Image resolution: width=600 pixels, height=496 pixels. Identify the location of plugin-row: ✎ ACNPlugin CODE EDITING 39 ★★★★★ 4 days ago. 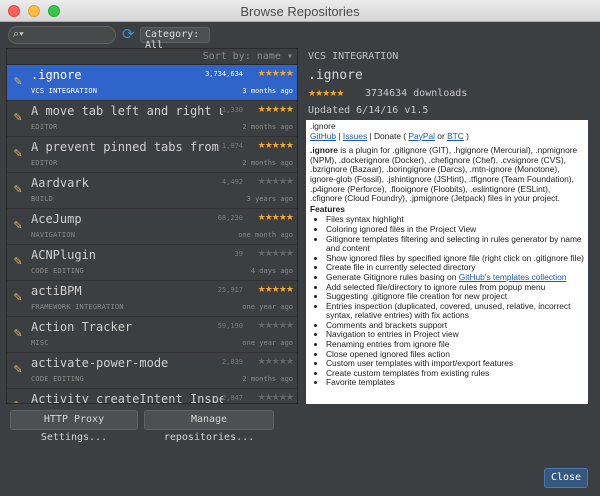
(152, 263).